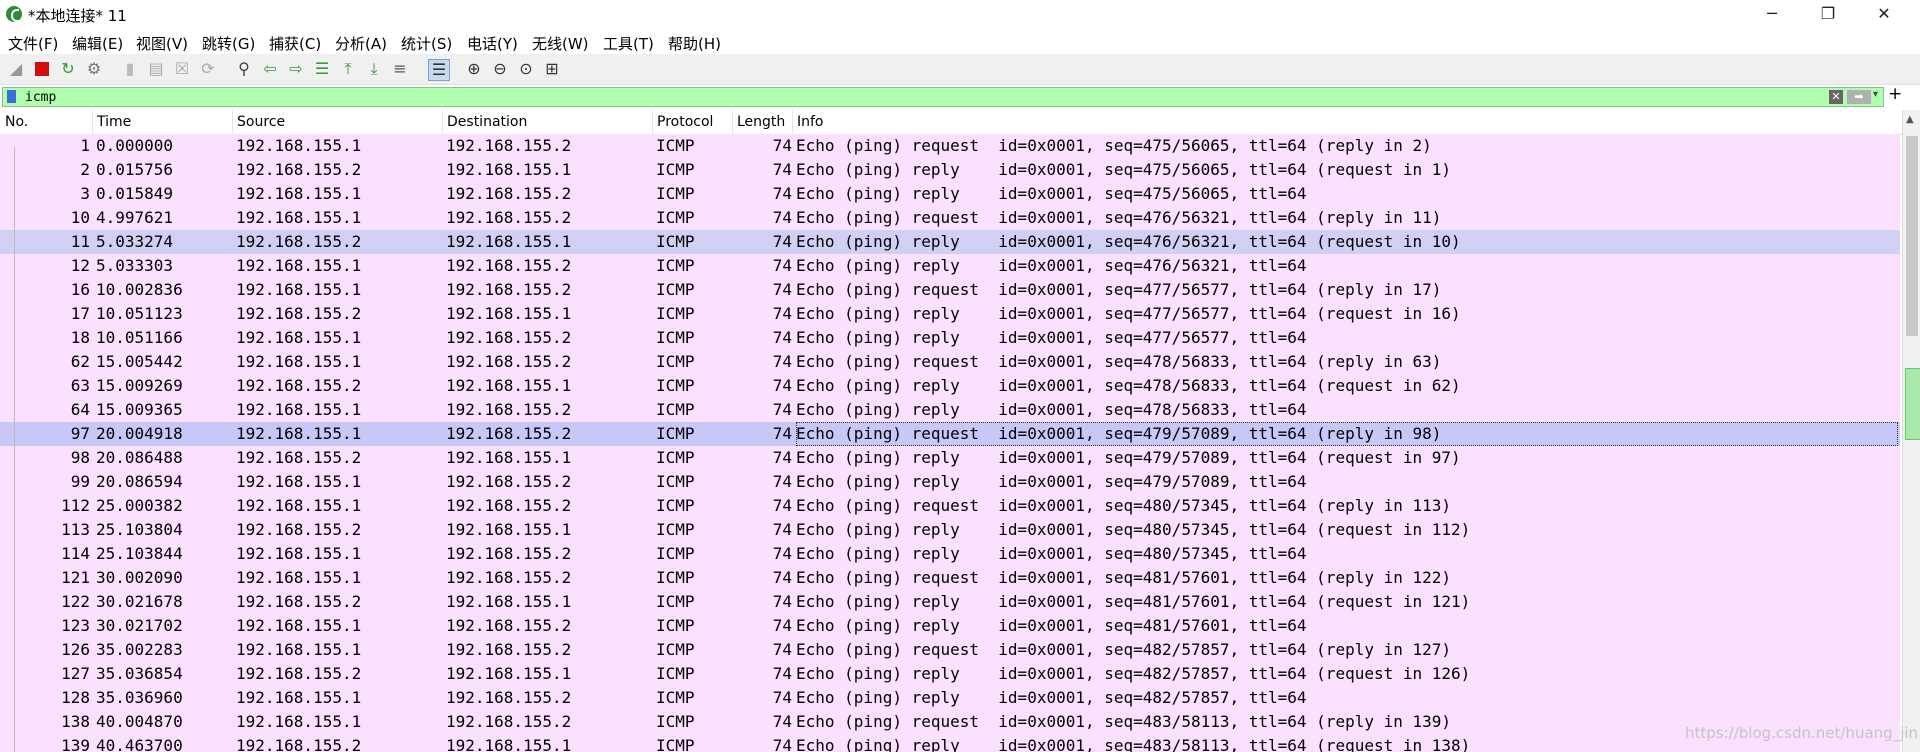 The width and height of the screenshot is (1920, 752). I want to click on autoscroll-icon: ≡, so click(400, 69).